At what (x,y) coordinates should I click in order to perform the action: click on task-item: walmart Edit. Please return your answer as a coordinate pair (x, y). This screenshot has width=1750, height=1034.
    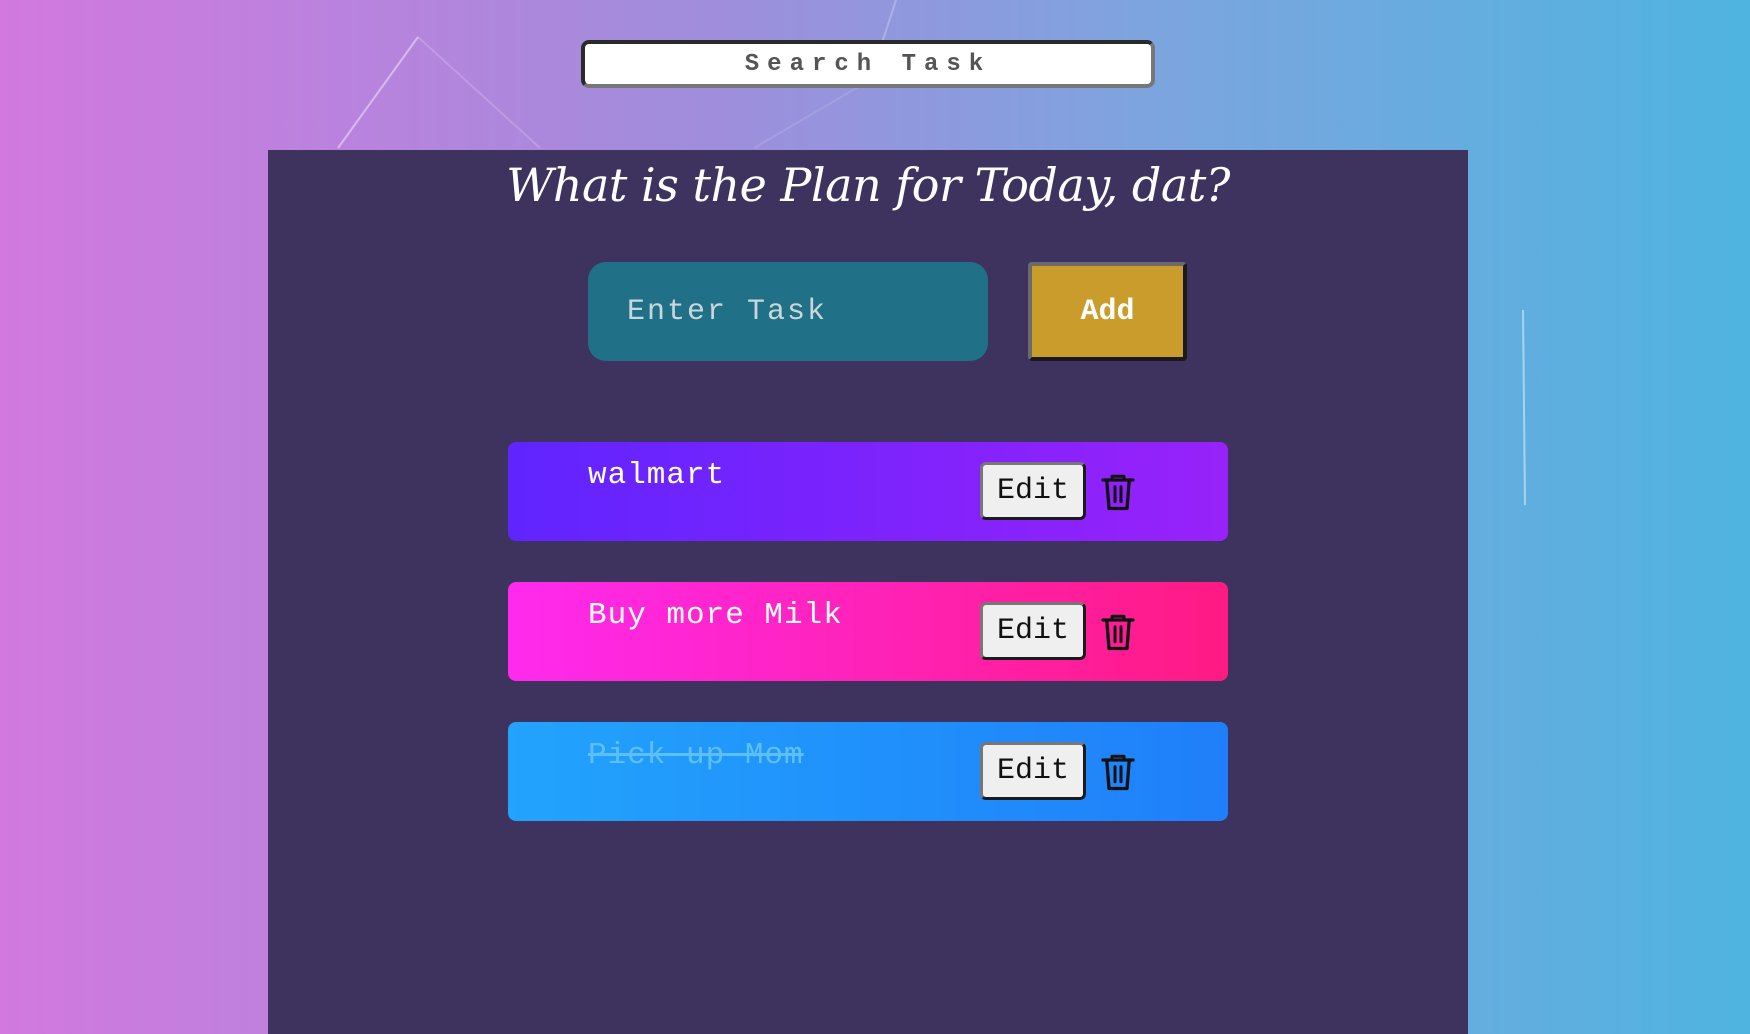
    Looking at the image, I should click on (868, 491).